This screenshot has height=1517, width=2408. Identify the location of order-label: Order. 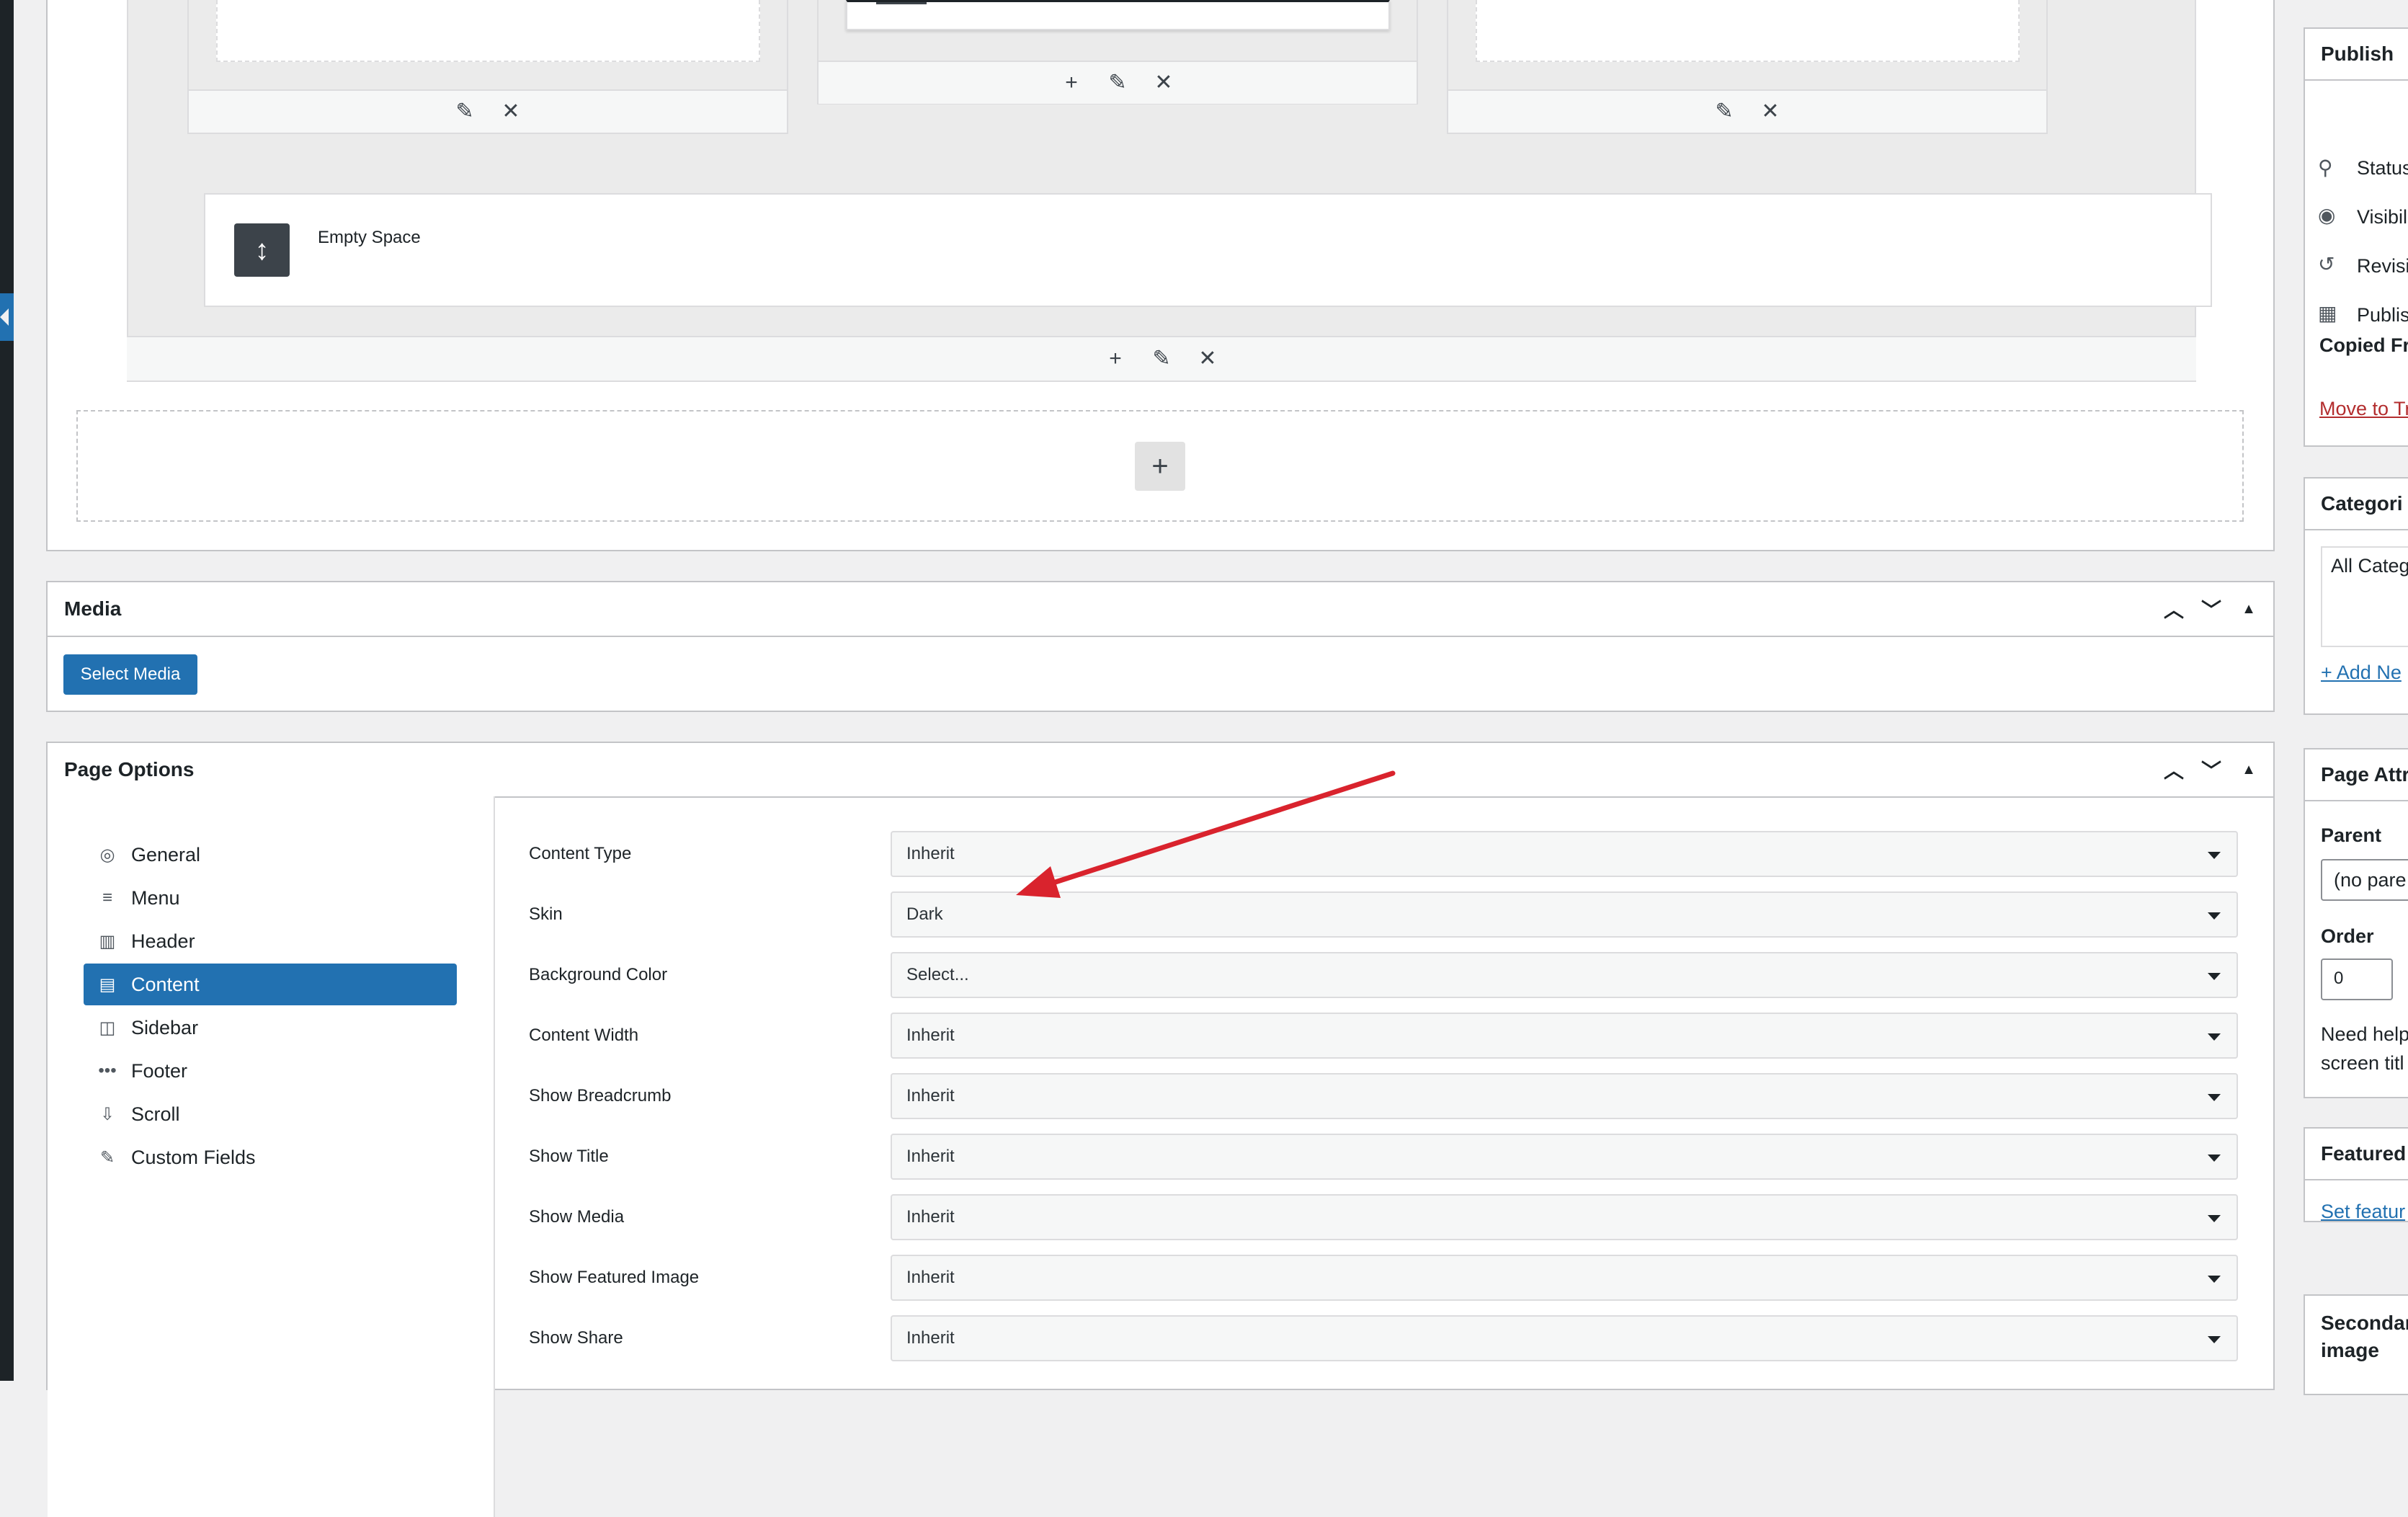
(2347, 936).